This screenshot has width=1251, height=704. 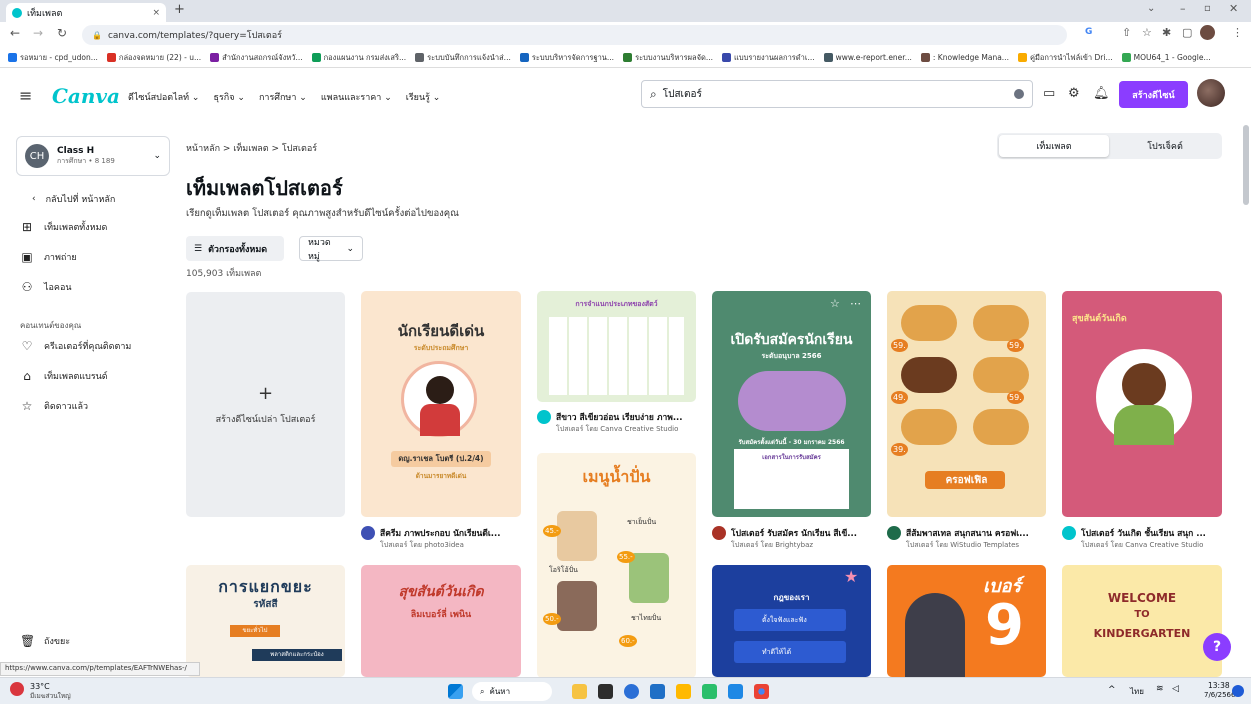 What do you see at coordinates (837, 94) in the screenshot?
I see `search-input: ⌕ โปสเตอร์` at bounding box center [837, 94].